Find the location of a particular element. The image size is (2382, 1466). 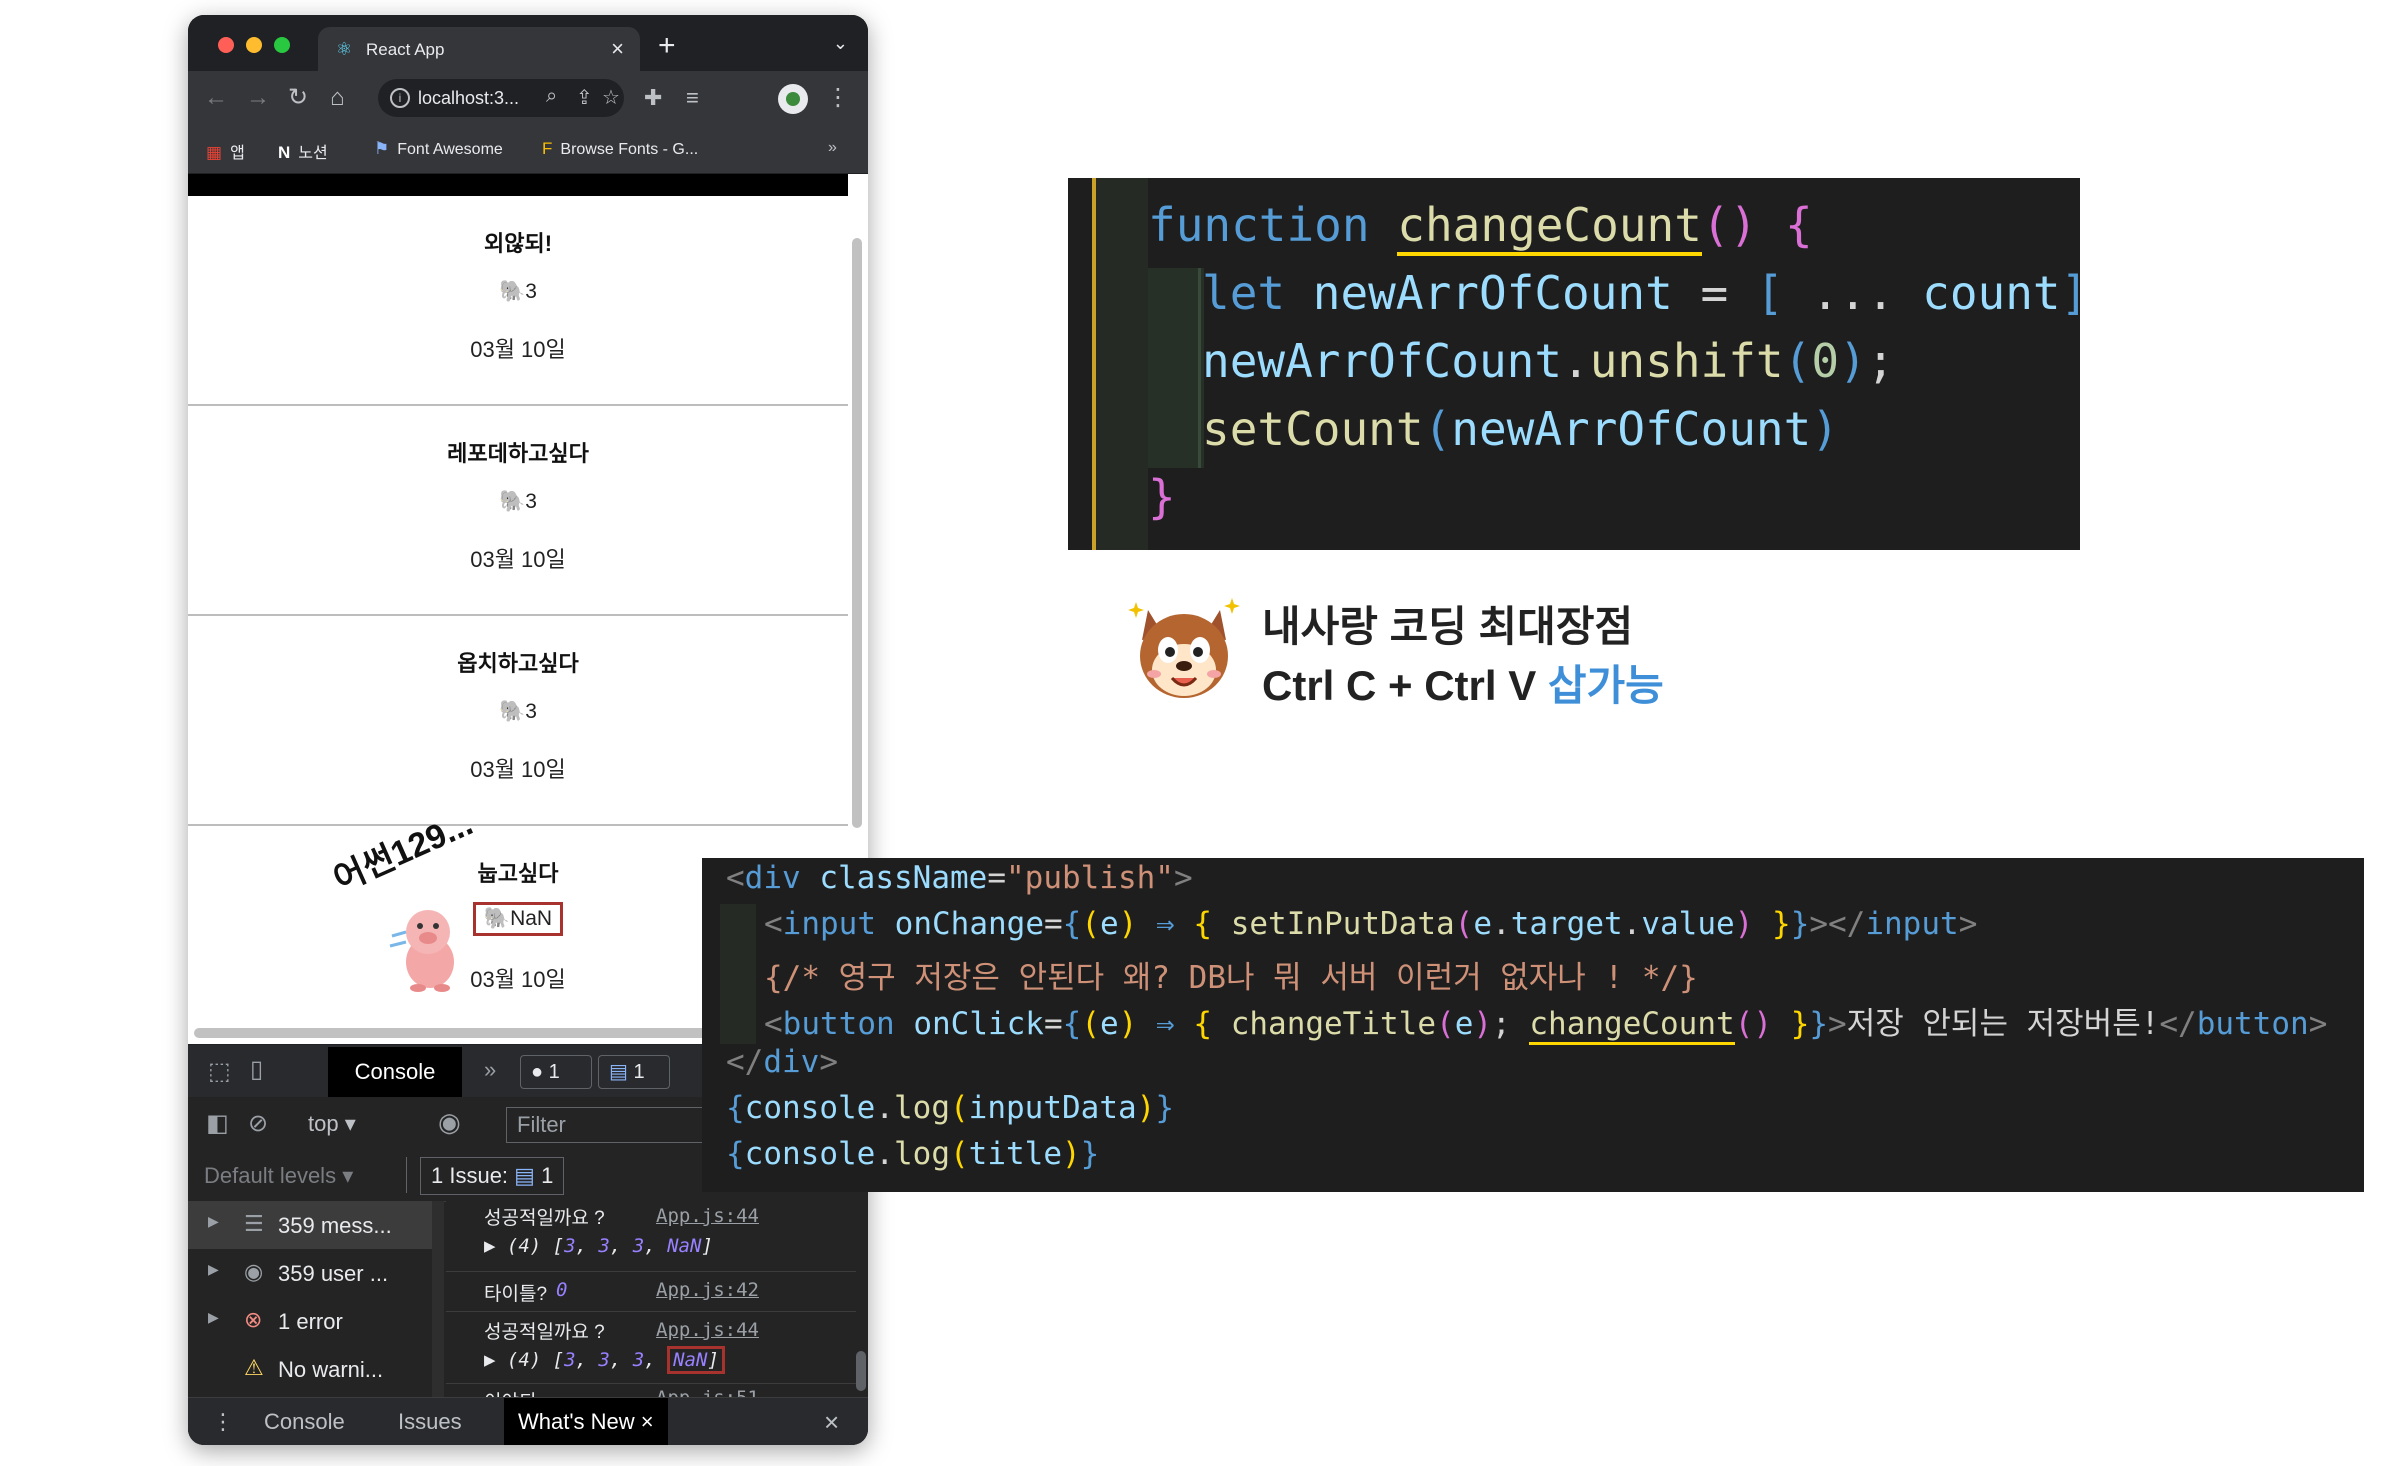

profile-avatar is located at coordinates (793, 99).